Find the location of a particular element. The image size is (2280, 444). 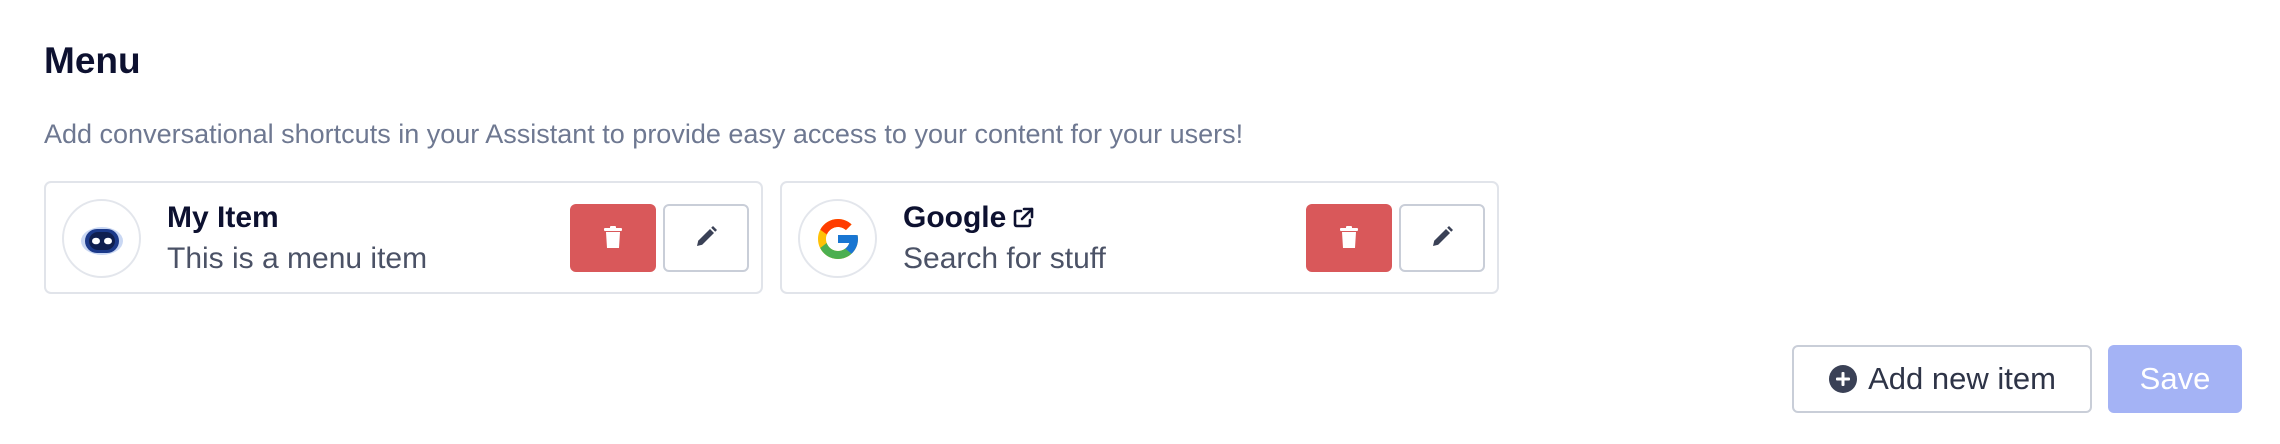

menu-item-text: My Item This is a menu item is located at coordinates (297, 238).